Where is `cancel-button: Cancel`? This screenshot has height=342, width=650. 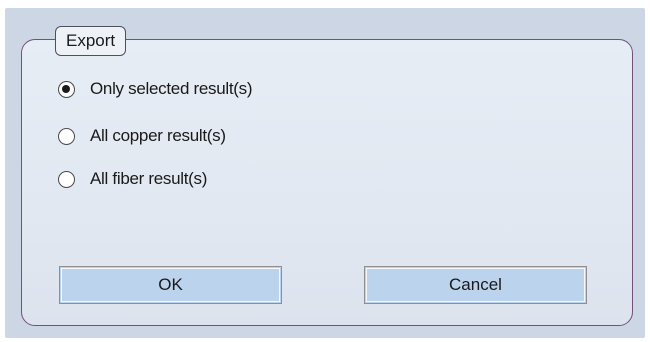 cancel-button: Cancel is located at coordinates (475, 285).